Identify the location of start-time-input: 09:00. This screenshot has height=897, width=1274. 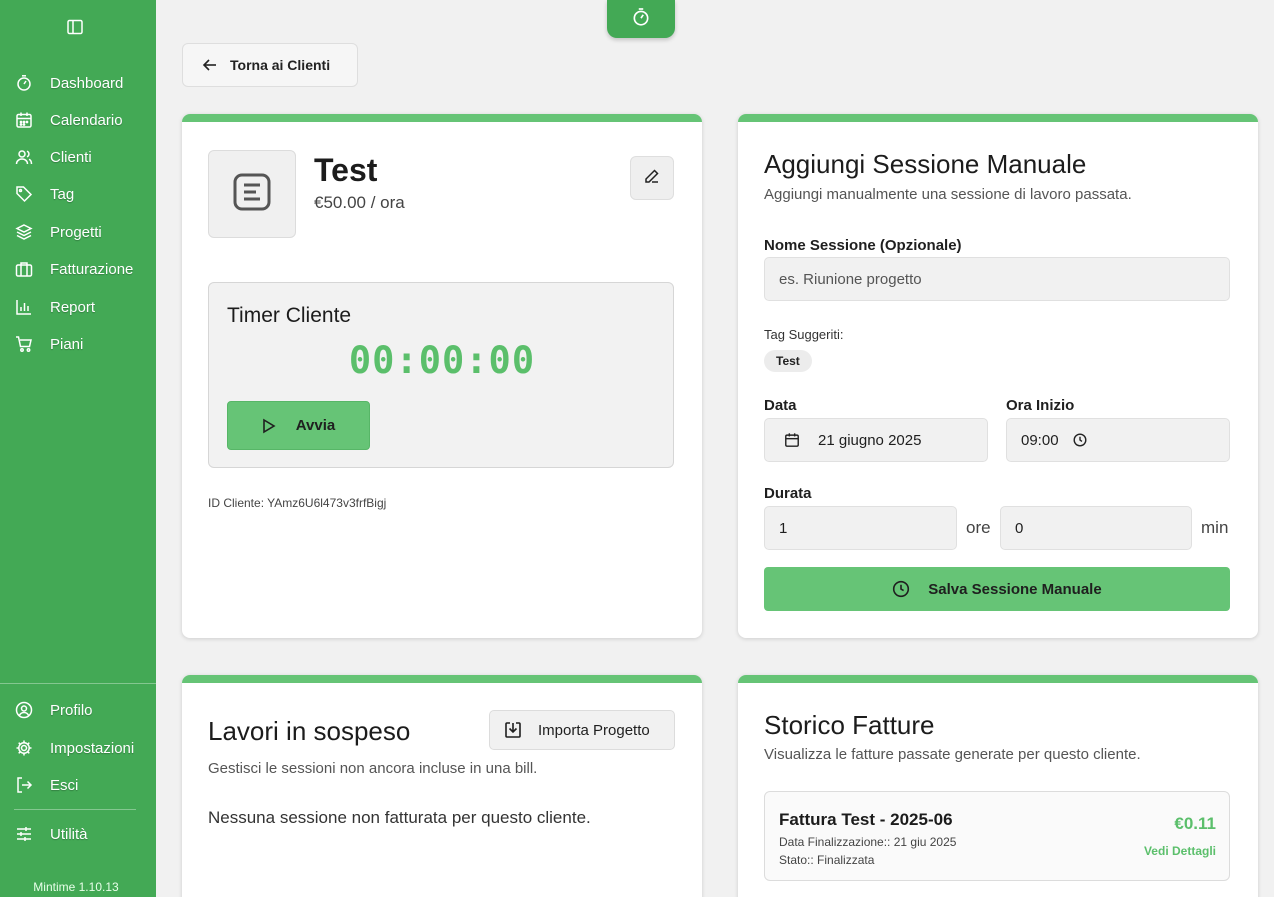
(1118, 440).